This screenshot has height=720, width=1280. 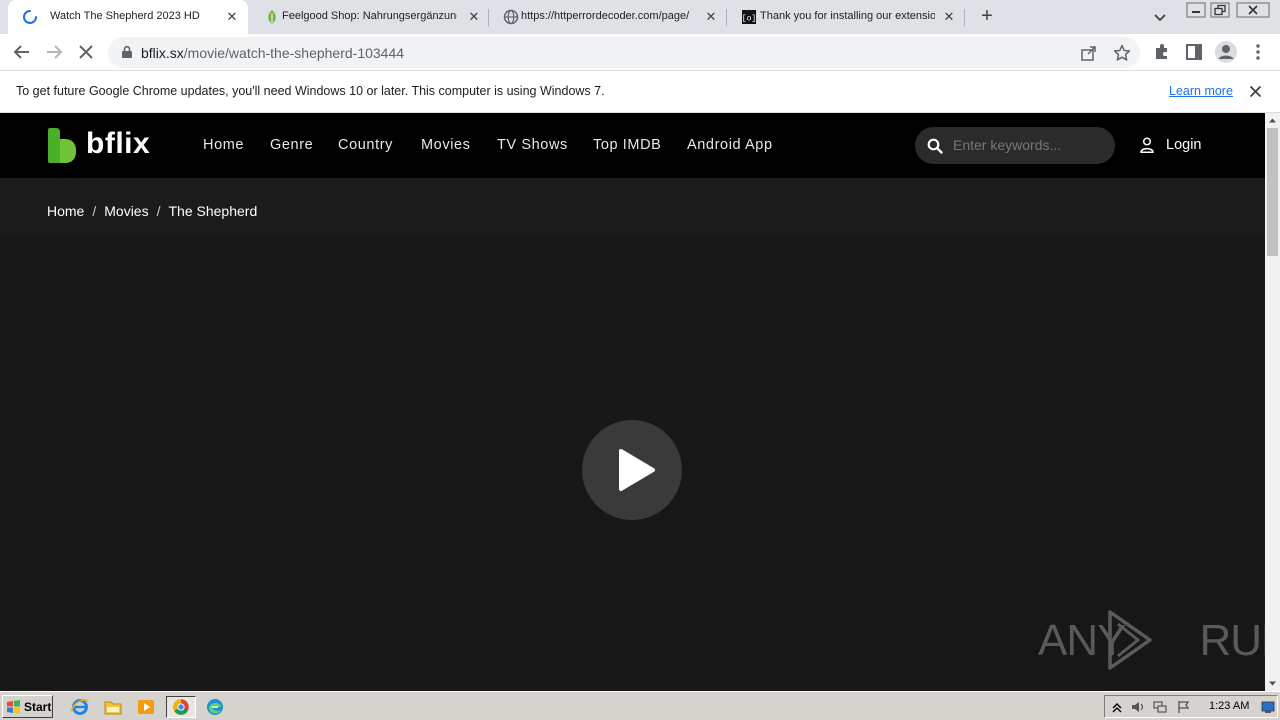 What do you see at coordinates (1253, 10) in the screenshot?
I see `close-window-icon` at bounding box center [1253, 10].